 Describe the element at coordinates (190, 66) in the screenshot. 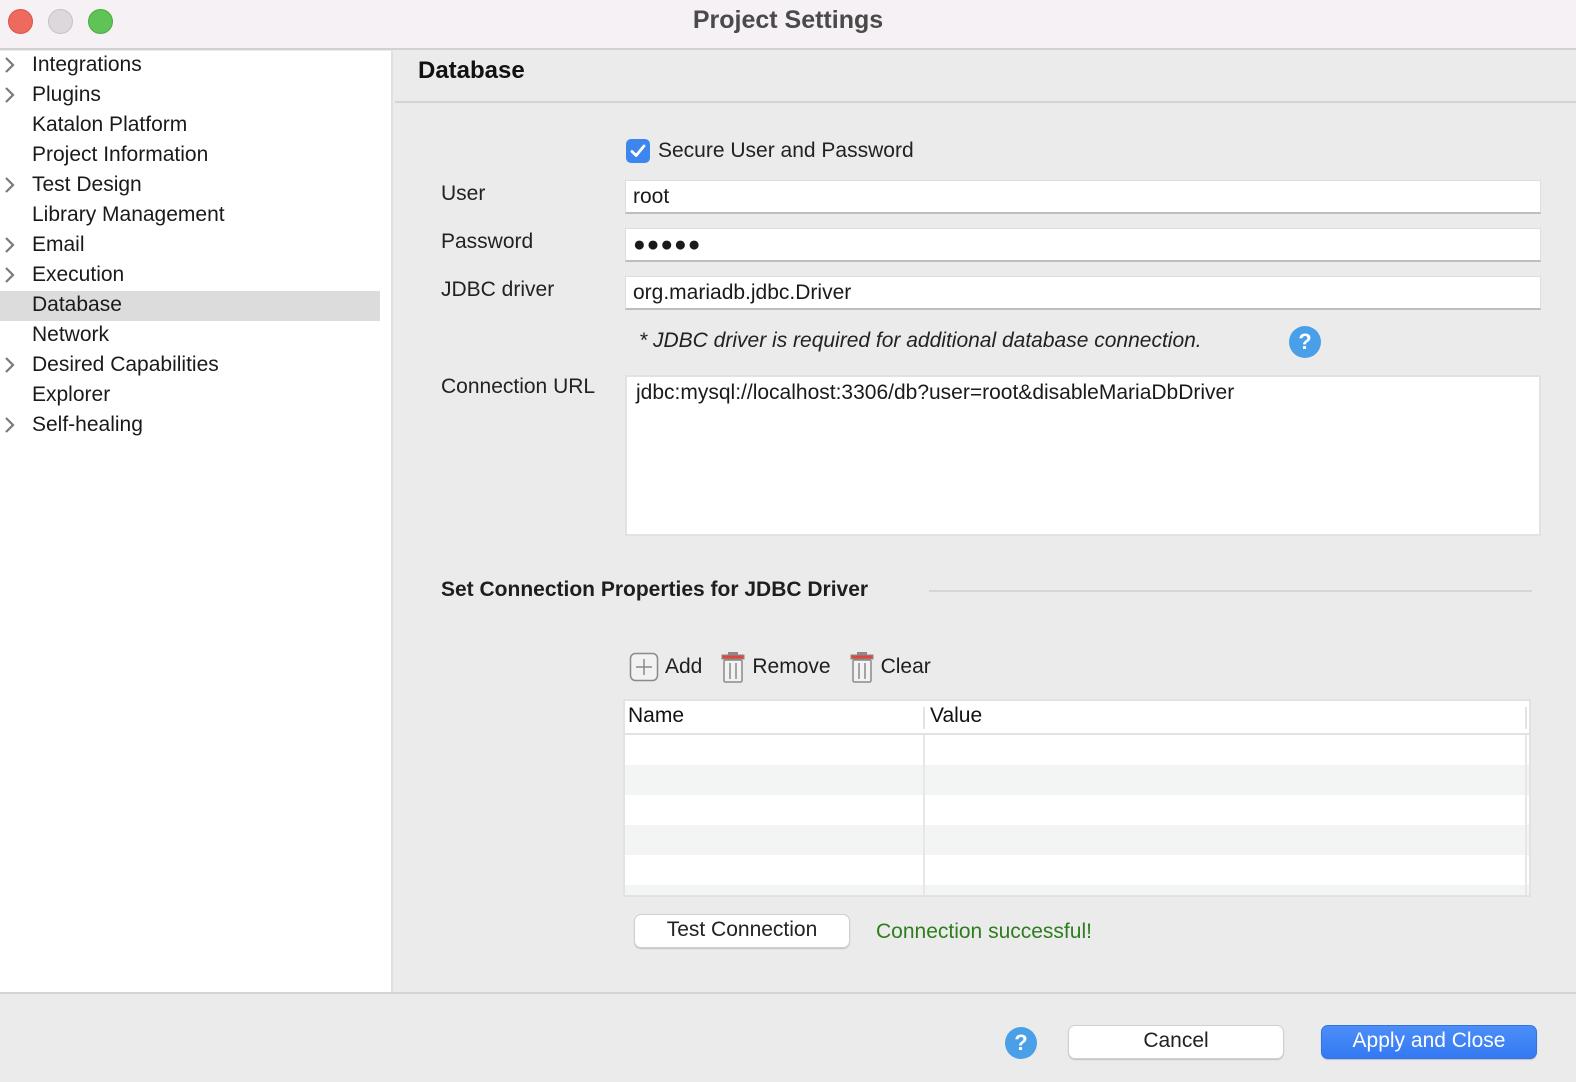

I see `sidebar-item-integrations: Integrations` at that location.